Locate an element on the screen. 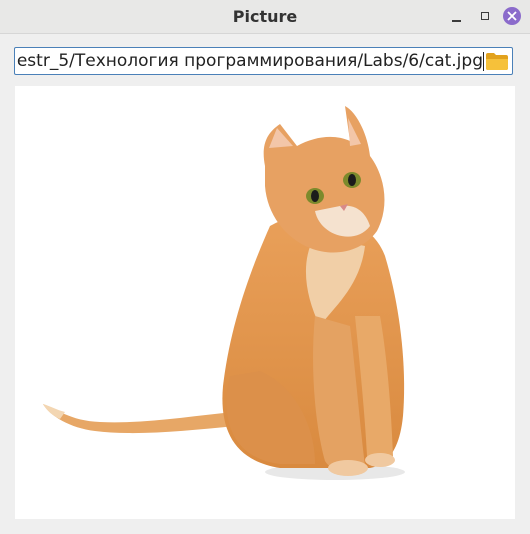 This screenshot has height=534, width=530. title-bar: Picture is located at coordinates (265, 17).